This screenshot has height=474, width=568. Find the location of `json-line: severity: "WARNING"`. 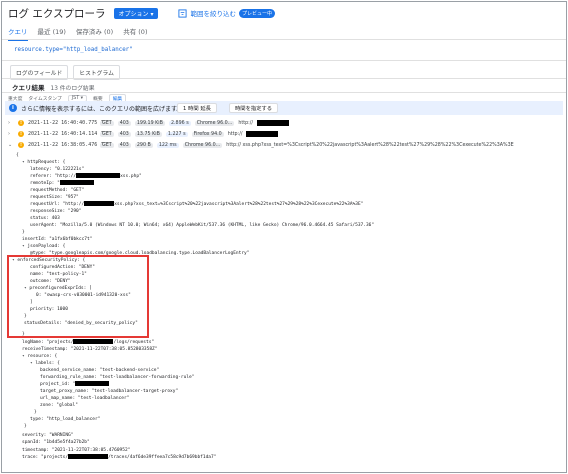

json-line: severity: "WARNING" is located at coordinates (48, 435).